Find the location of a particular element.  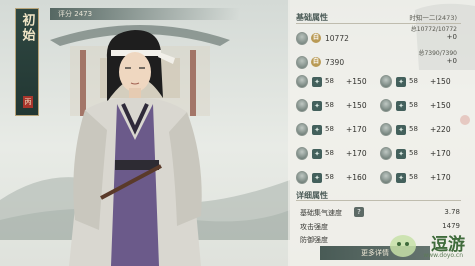

score-value: 2473 is located at coordinates (83, 14).